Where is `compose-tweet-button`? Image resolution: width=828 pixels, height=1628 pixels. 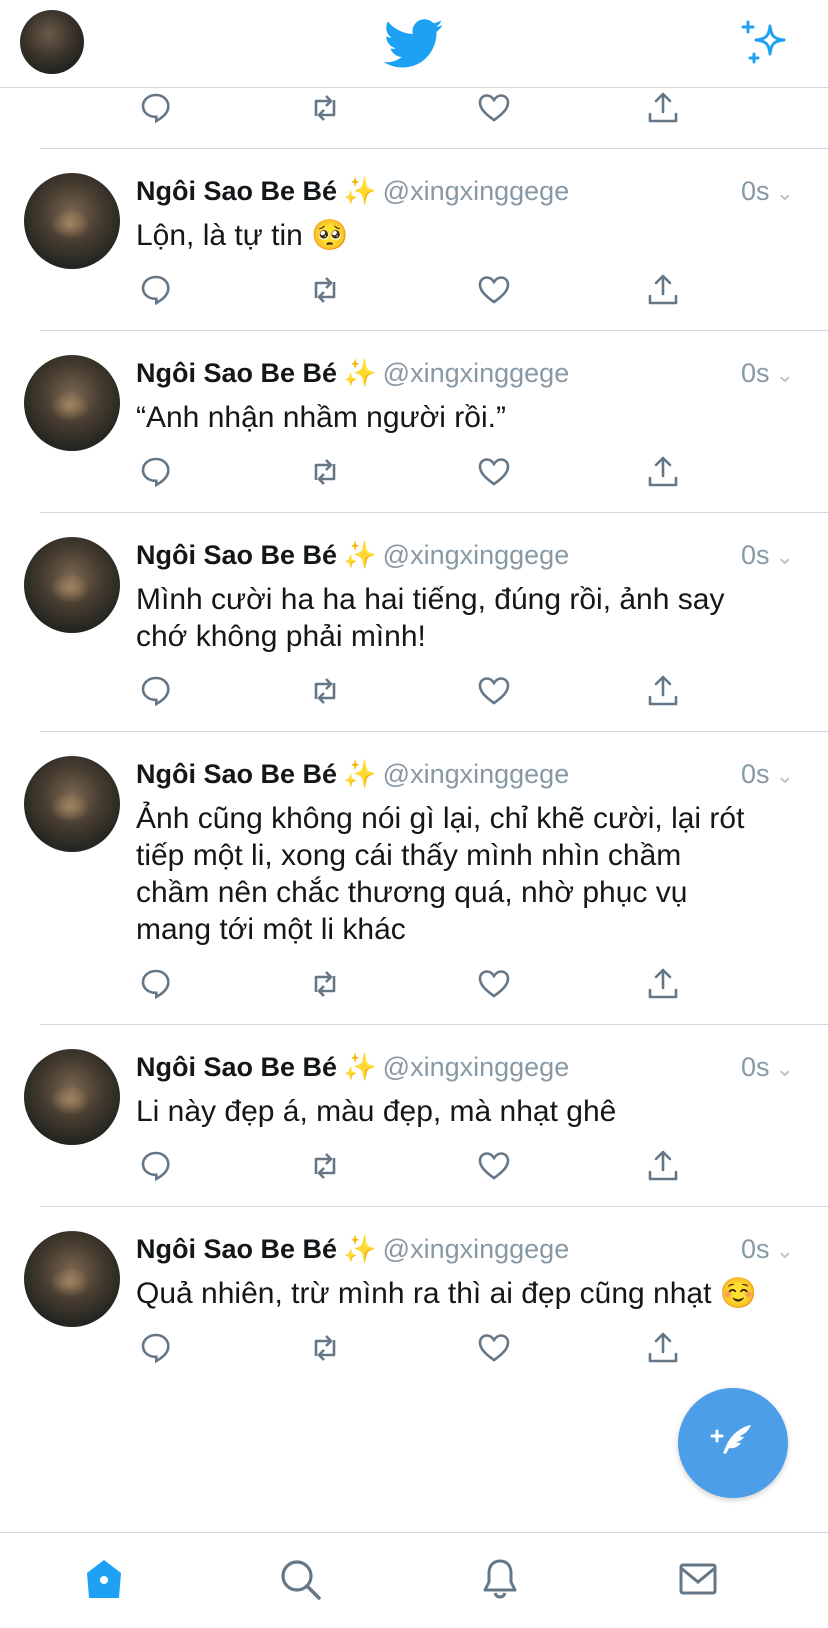 compose-tweet-button is located at coordinates (733, 1443).